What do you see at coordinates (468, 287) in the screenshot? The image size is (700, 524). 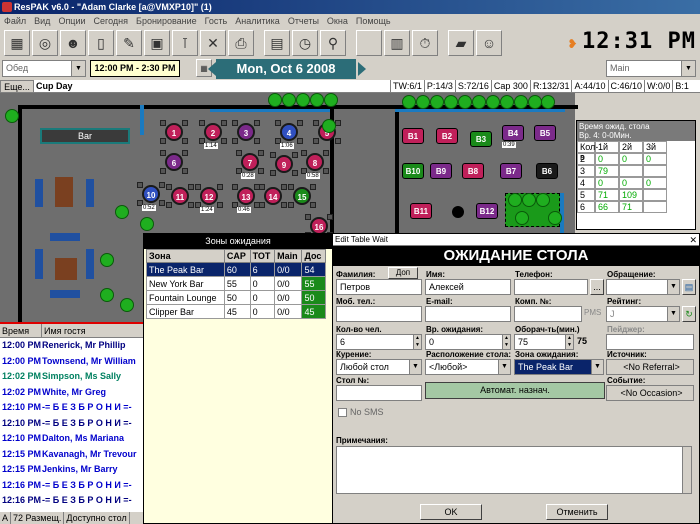 I see `name-field: Алексей` at bounding box center [468, 287].